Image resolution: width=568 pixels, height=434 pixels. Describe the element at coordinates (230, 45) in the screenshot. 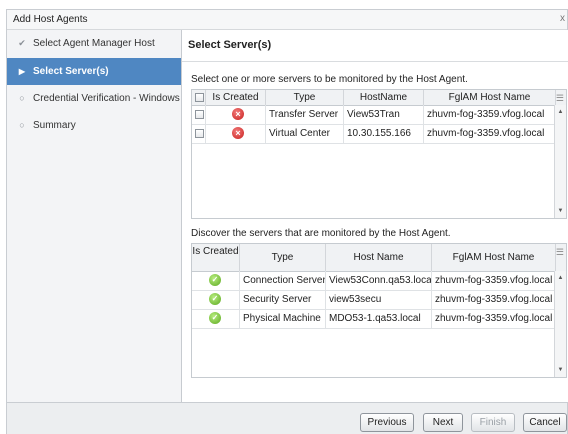

I see `page-title: Select Server(s)` at that location.